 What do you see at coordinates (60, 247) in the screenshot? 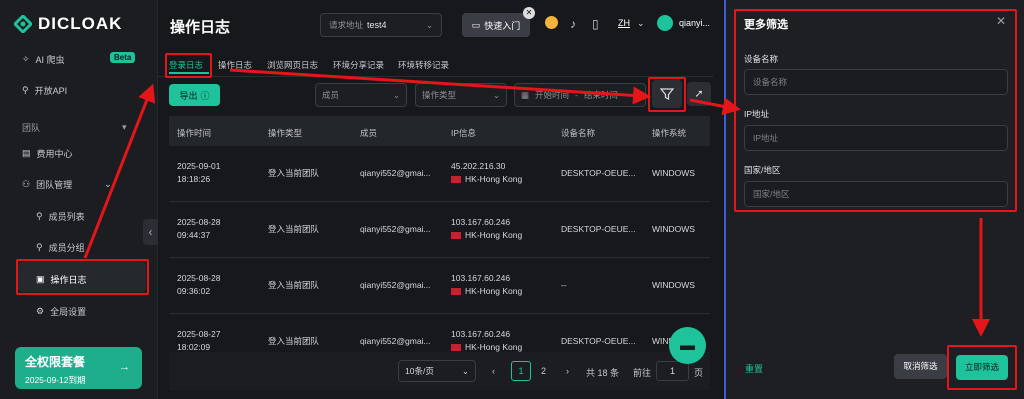
I see `sidebar-item-groups: ⚲ 成员分组` at bounding box center [60, 247].